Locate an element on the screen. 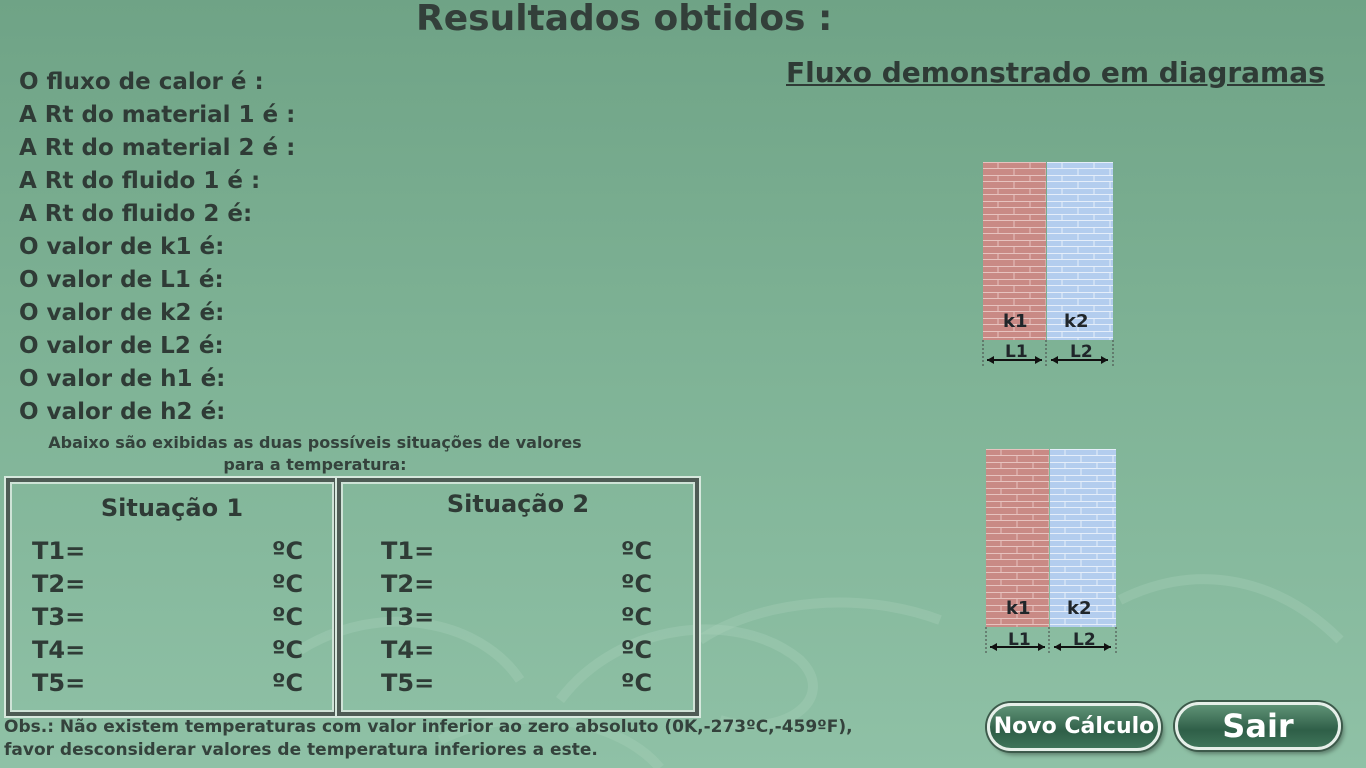  situation-2-t1-row: T1= is located at coordinates (407, 551).